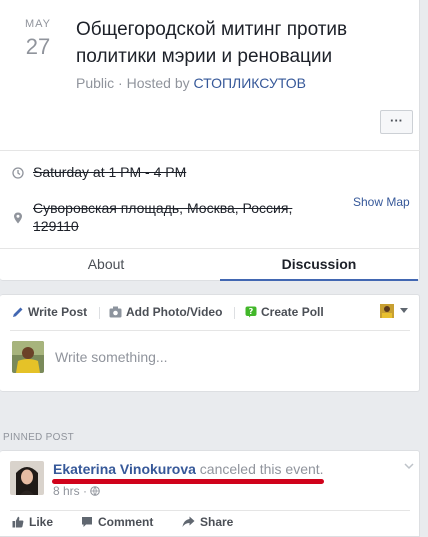  Describe the element at coordinates (106, 265) in the screenshot. I see `tab-about: About` at that location.